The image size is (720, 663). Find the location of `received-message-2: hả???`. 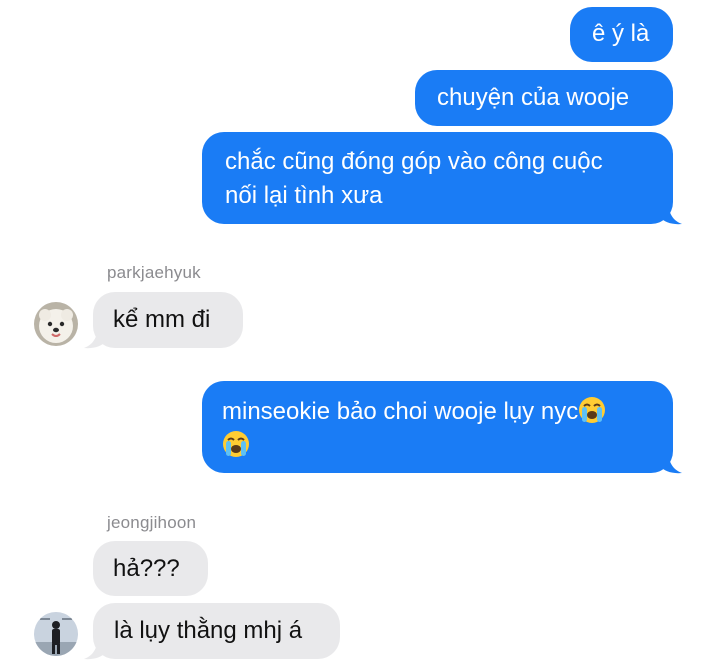

received-message-2: hả??? is located at coordinates (150, 568).